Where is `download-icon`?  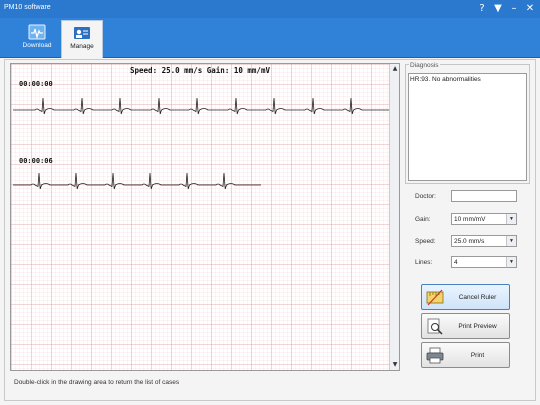 download-icon is located at coordinates (37, 32).